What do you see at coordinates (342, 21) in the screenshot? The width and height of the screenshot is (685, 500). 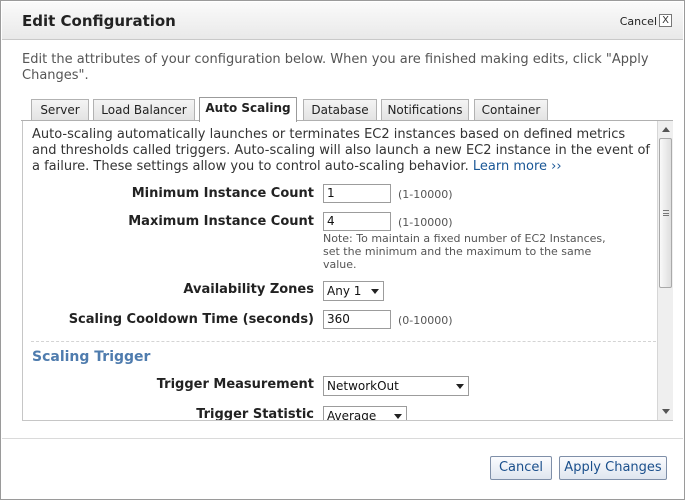 I see `dialog-titlebar: Edit Configuration Cancel X` at bounding box center [342, 21].